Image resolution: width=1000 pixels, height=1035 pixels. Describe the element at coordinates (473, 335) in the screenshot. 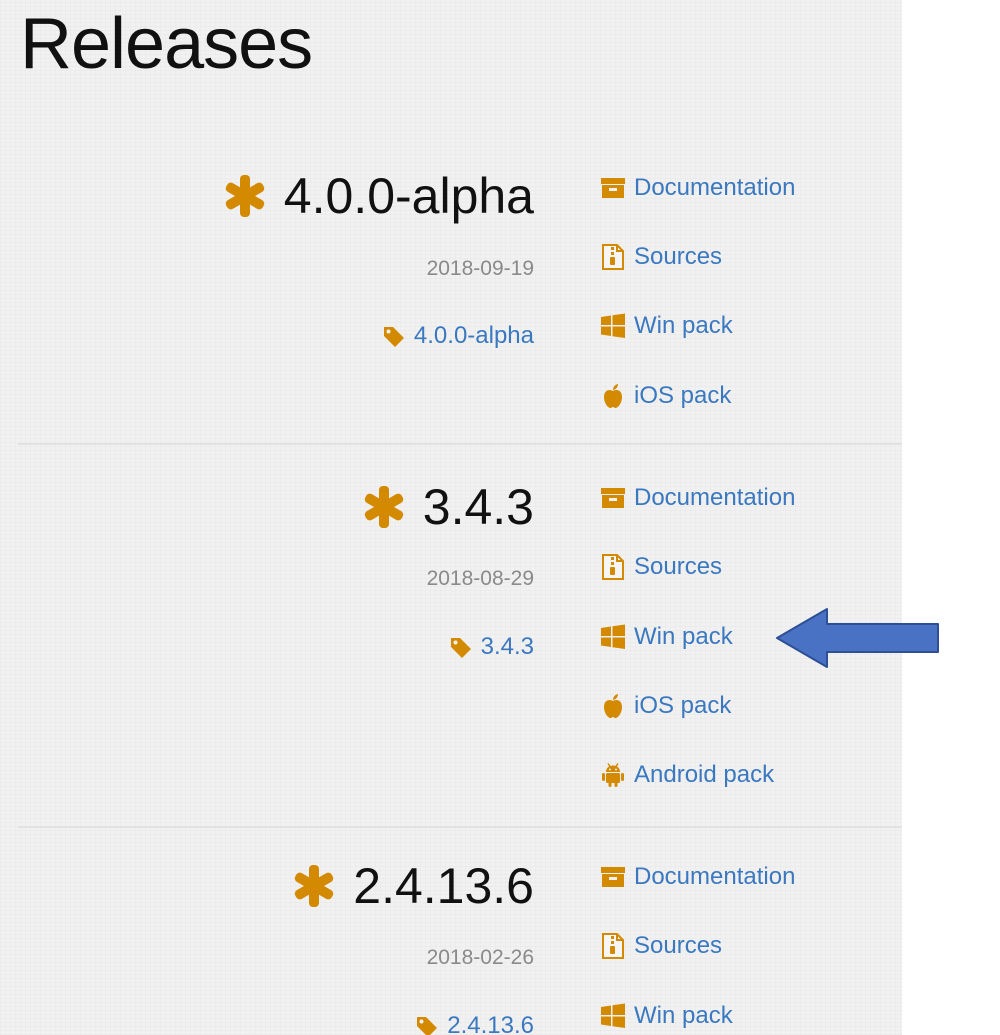

I see `tag-label: 4.0.0-alpha` at that location.